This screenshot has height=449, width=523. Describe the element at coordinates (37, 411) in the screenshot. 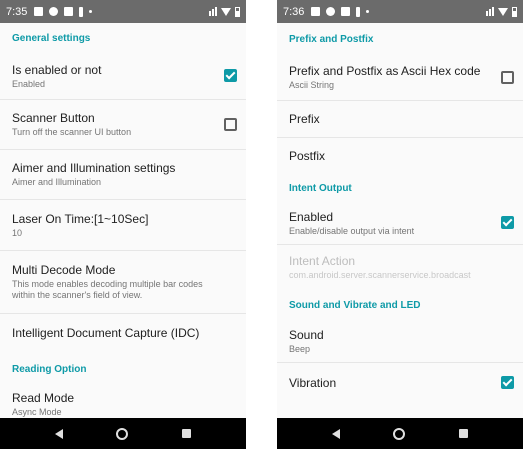

I see `setting-summary: Async Mode` at that location.